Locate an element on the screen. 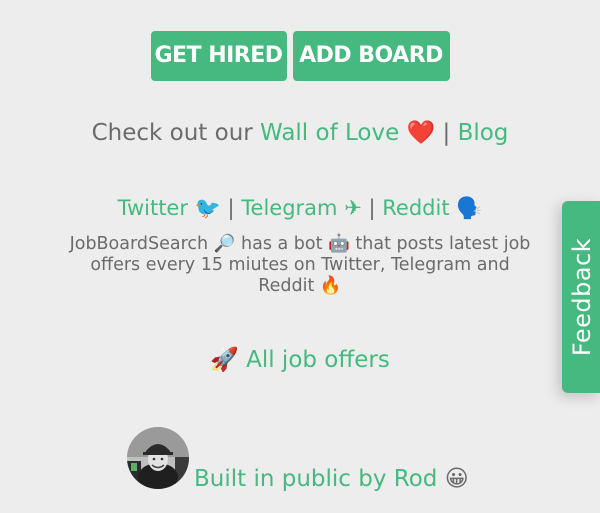 The image size is (600, 513). built-in-public-link: Built in public by Rod is located at coordinates (315, 479).